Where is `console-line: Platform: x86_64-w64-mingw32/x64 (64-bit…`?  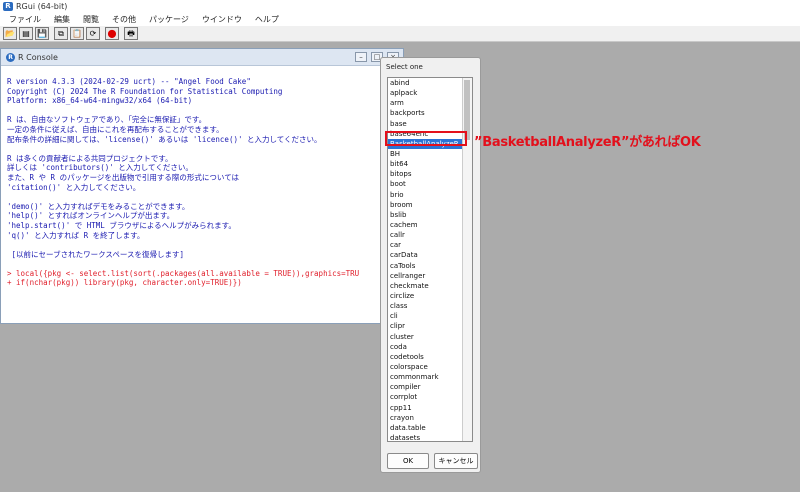 console-line: Platform: x86_64-w64-mingw32/x64 (64-bit… is located at coordinates (100, 101).